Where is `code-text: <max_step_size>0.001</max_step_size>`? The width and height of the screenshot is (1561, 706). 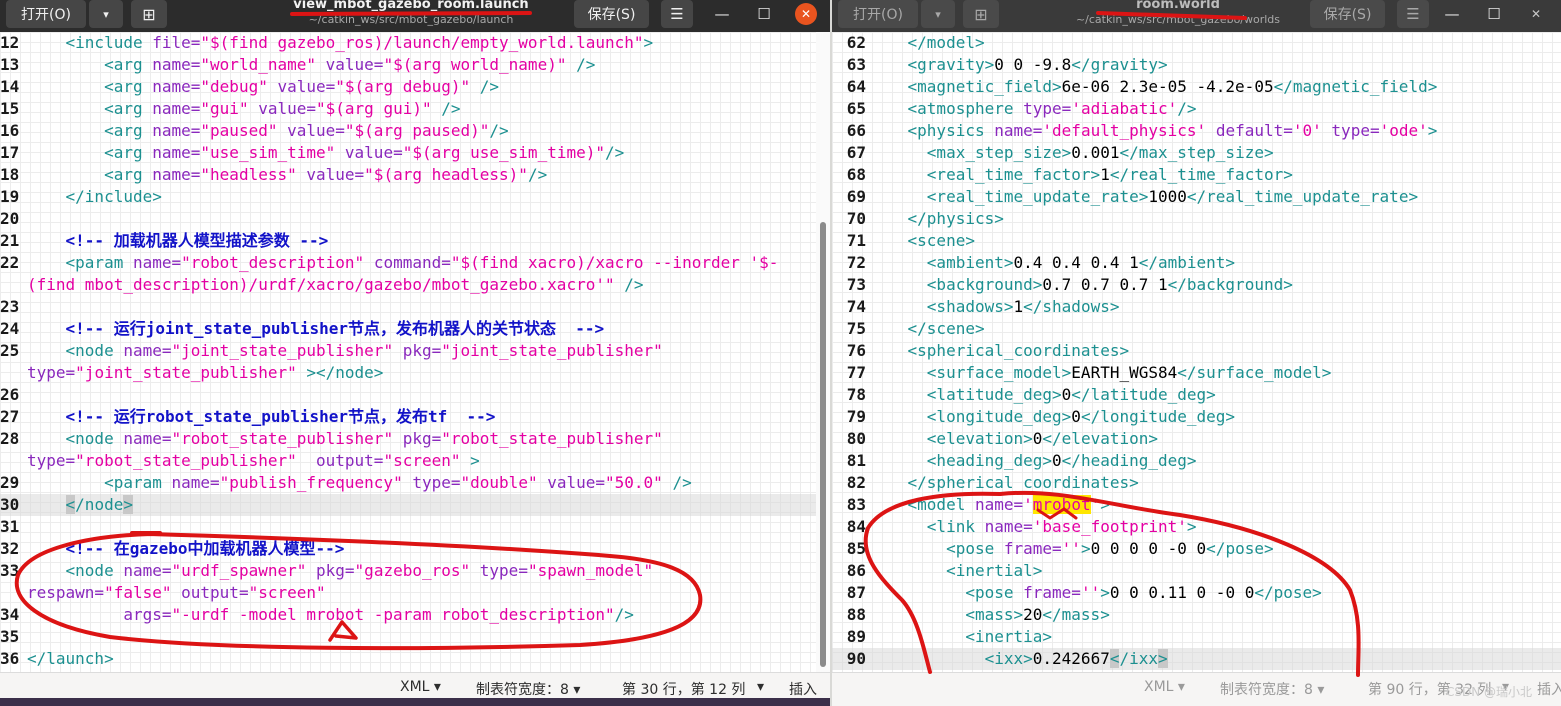
code-text: <max_step_size>0.001</max_step_size> is located at coordinates (1071, 153).